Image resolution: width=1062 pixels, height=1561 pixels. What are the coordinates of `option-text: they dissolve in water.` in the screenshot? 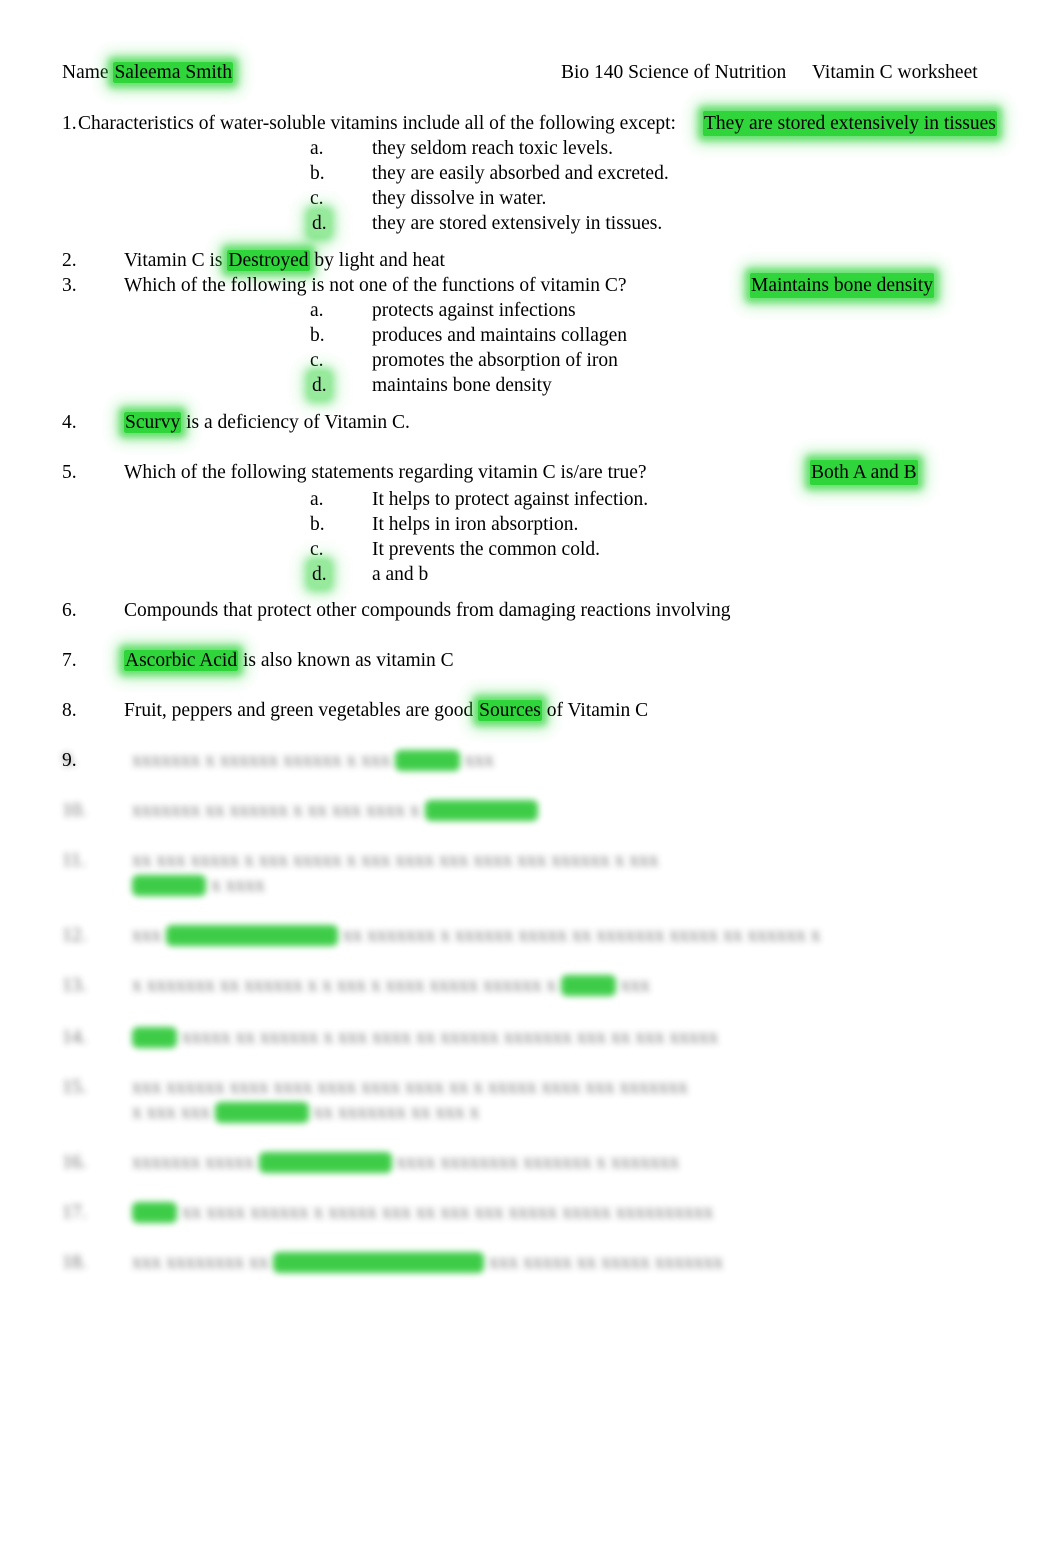 It's located at (459, 198).